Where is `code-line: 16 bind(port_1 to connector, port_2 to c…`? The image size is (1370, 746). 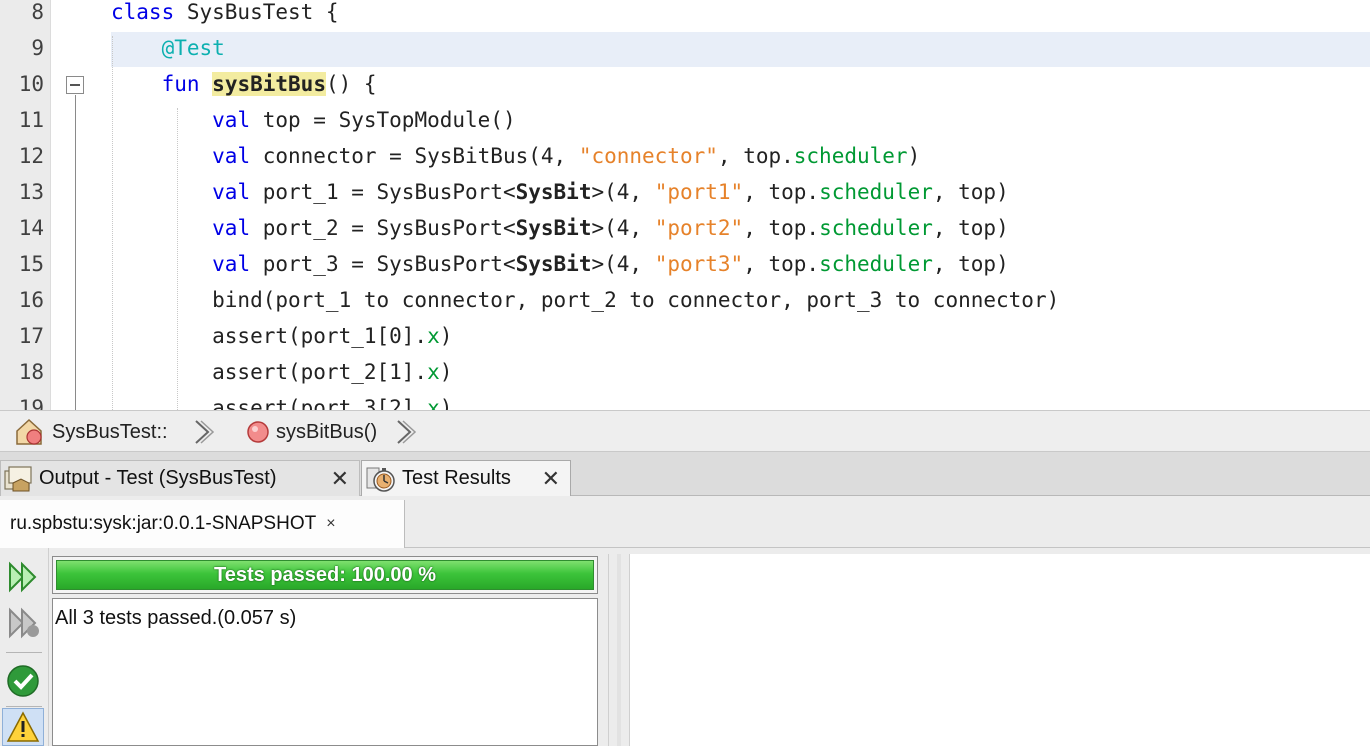
code-line: 16 bind(port_1 to connector, port_2 to c… is located at coordinates (685, 302).